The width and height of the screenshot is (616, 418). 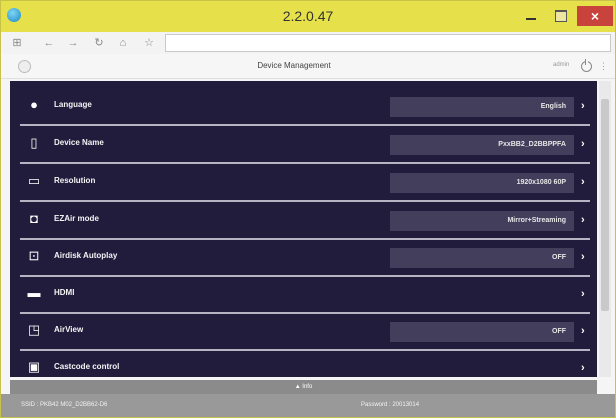 What do you see at coordinates (34, 142) in the screenshot?
I see `device-icon: ▯` at bounding box center [34, 142].